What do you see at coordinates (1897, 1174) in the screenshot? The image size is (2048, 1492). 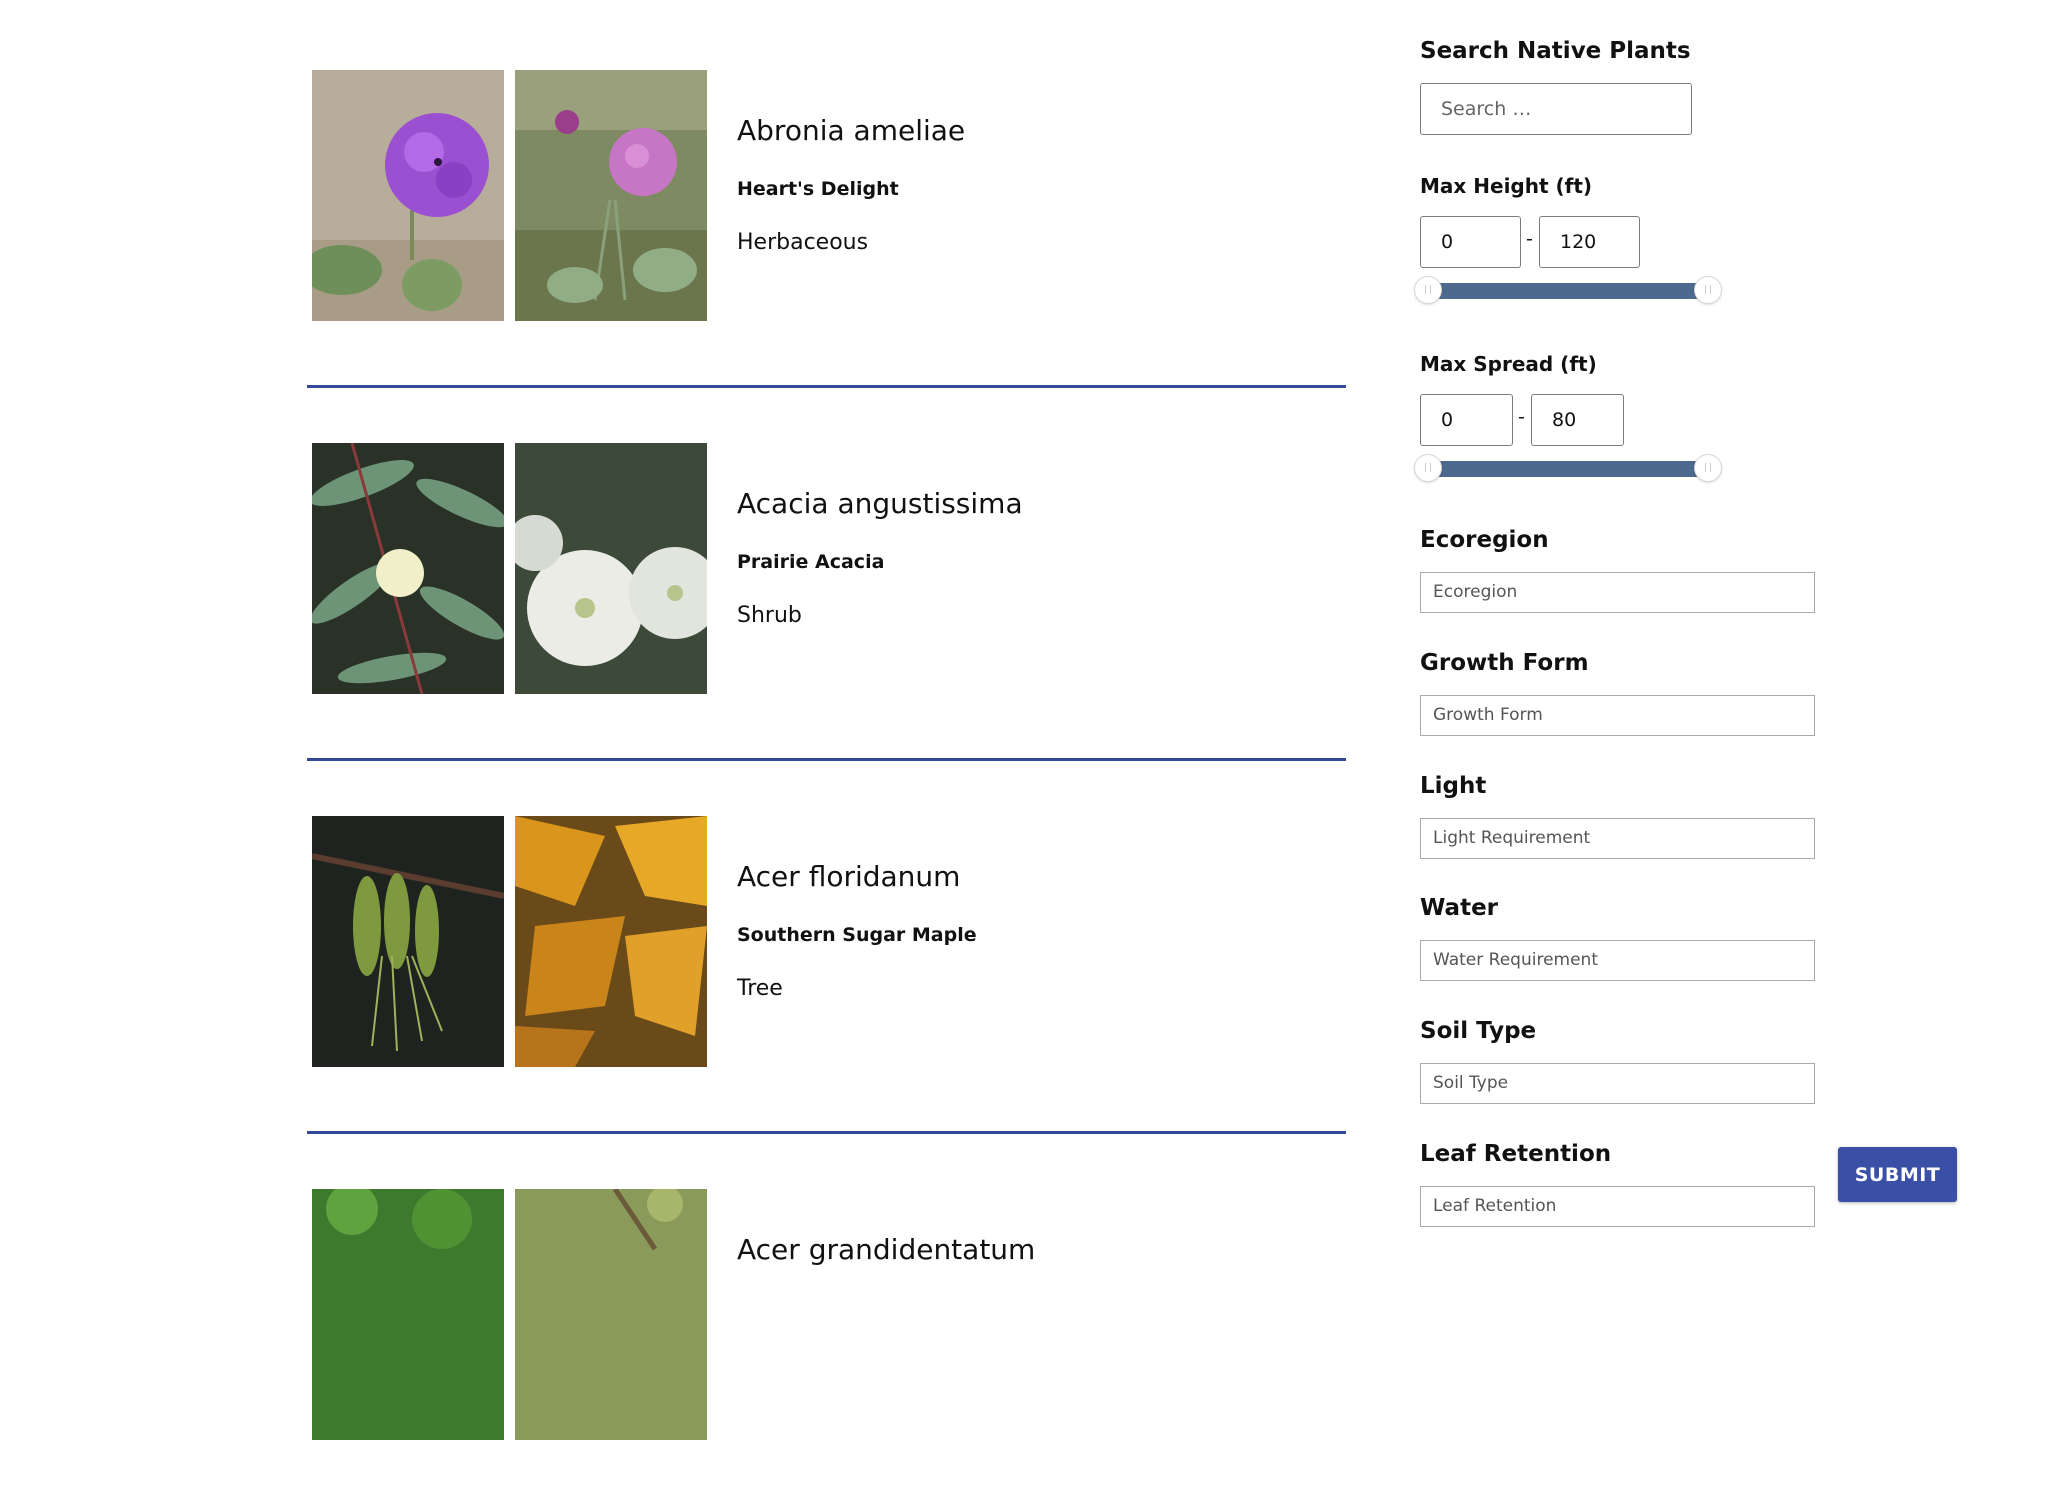 I see `submit-button: SUBMIT` at bounding box center [1897, 1174].